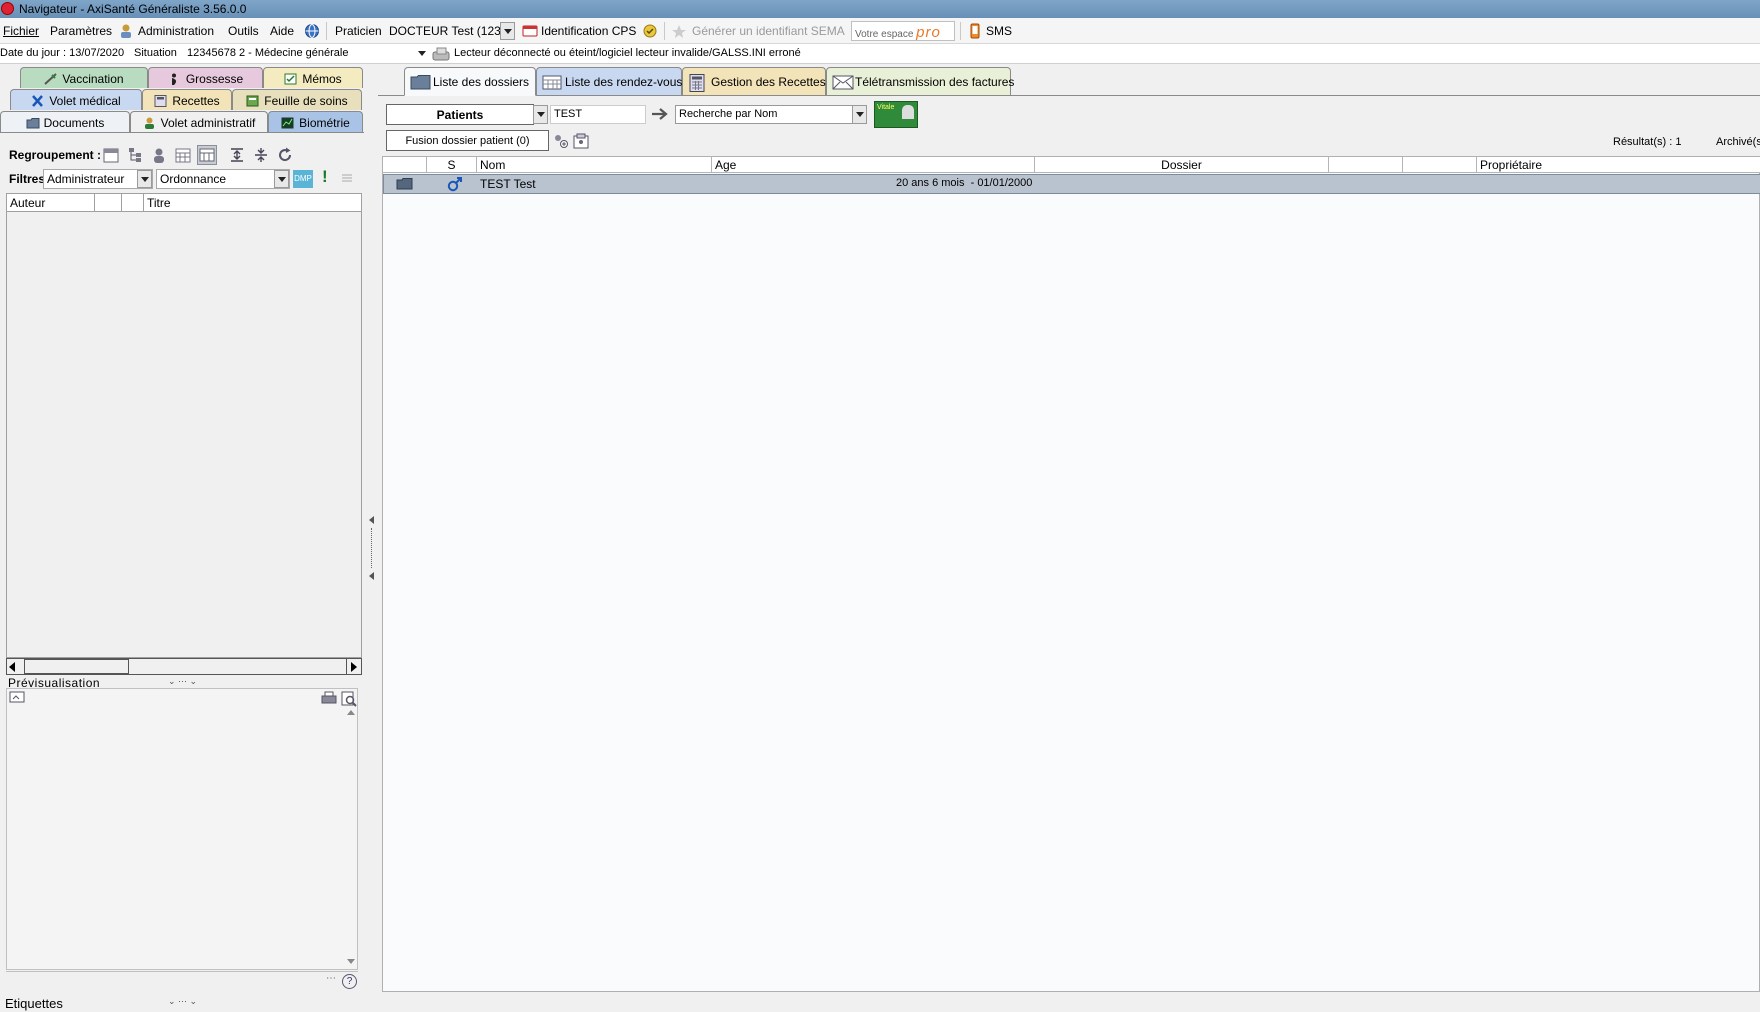  What do you see at coordinates (896, 114) in the screenshot?
I see `carte-vitale-button: Vitale` at bounding box center [896, 114].